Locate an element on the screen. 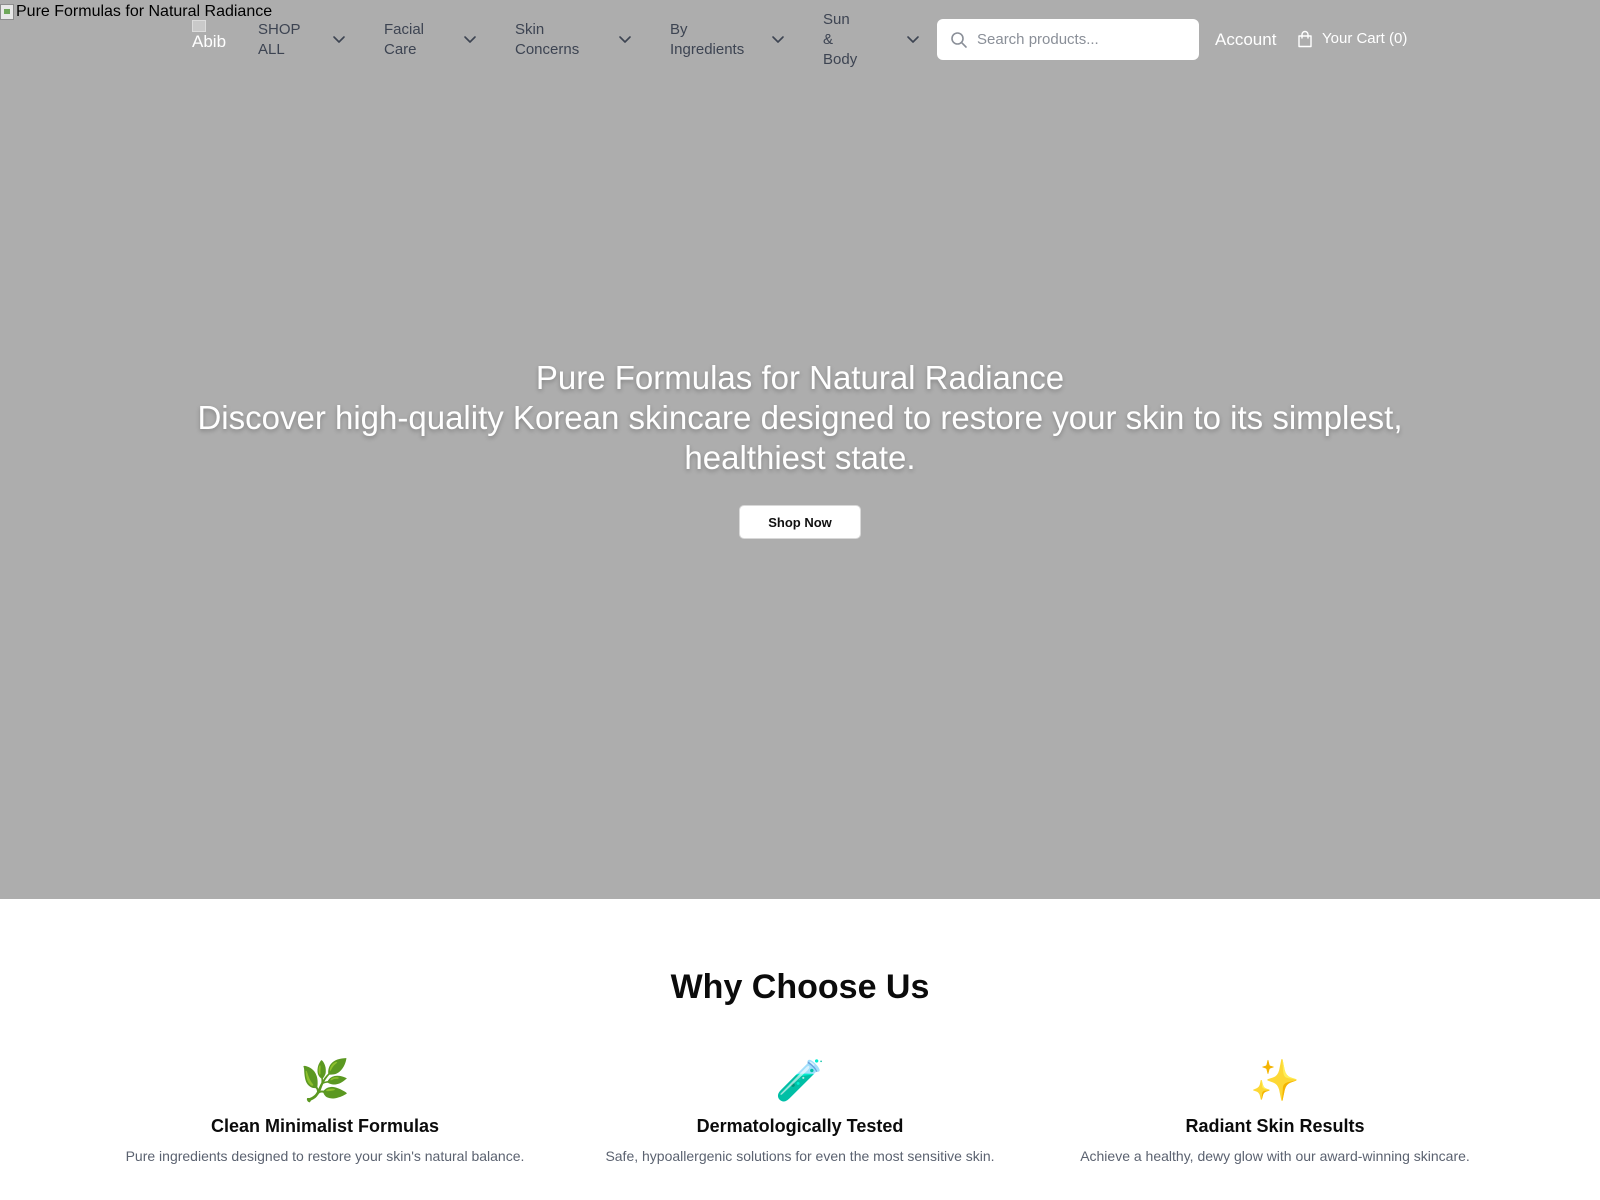 The width and height of the screenshot is (1600, 1200). search-box is located at coordinates (1068, 39).